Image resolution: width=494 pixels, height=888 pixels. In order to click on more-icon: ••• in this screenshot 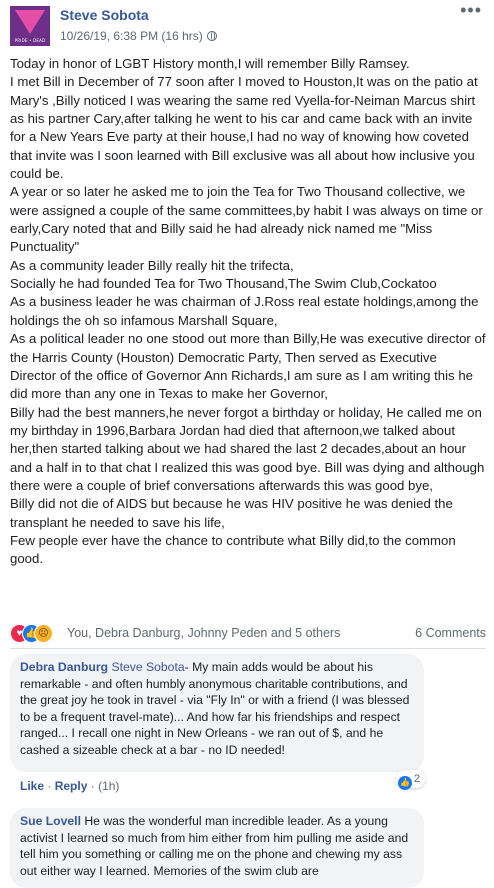, I will do `click(471, 10)`.